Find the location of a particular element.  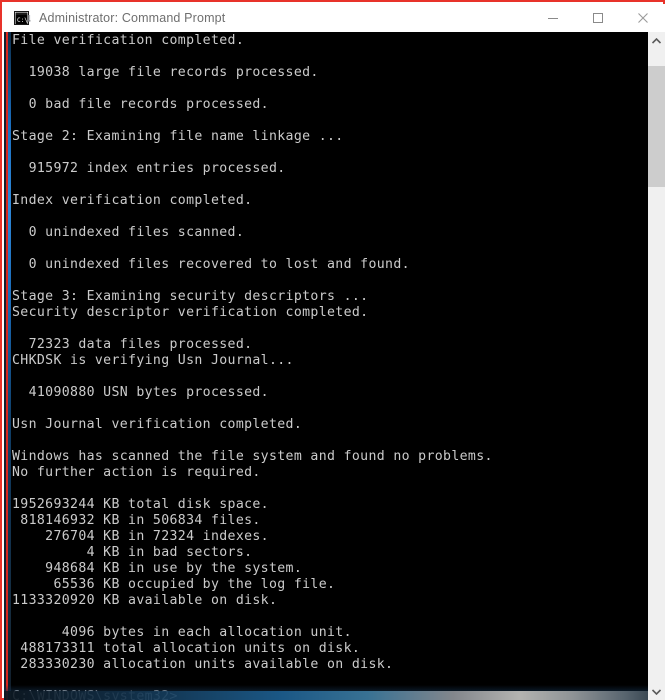

title-bar: C:\ Administrator: Command Prompt is located at coordinates (334, 18).